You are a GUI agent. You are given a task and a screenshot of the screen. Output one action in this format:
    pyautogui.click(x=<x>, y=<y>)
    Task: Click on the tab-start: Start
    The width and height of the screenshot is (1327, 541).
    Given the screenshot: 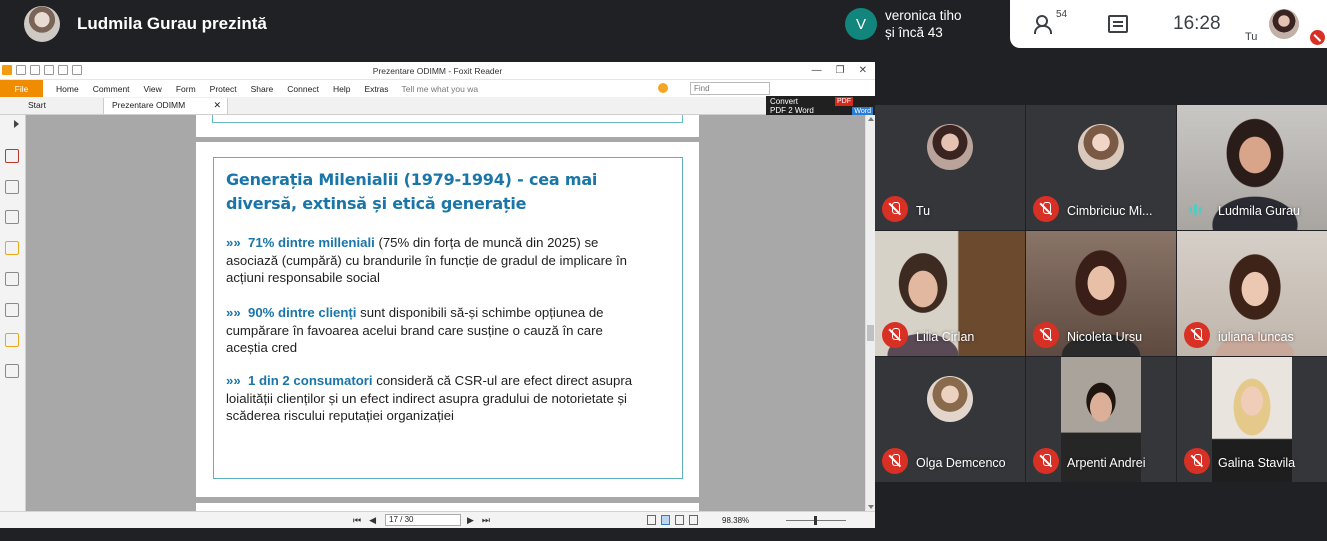 What is the action you would take?
    pyautogui.click(x=52, y=106)
    